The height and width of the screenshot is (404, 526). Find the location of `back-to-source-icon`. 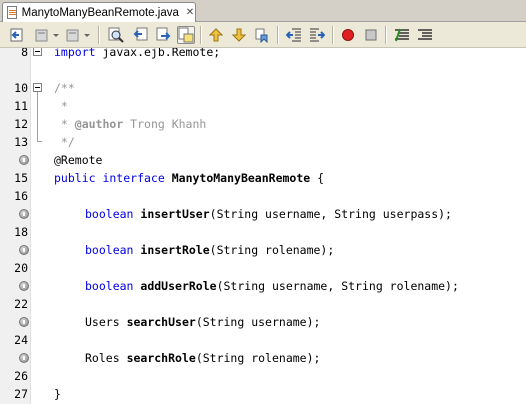

back-to-source-icon is located at coordinates (18, 35).